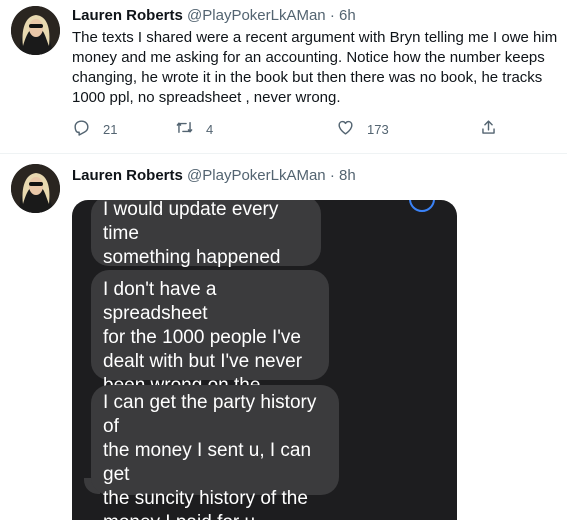 This screenshot has height=520, width=567. Describe the element at coordinates (210, 129) in the screenshot. I see `retweet-count: 4` at that location.